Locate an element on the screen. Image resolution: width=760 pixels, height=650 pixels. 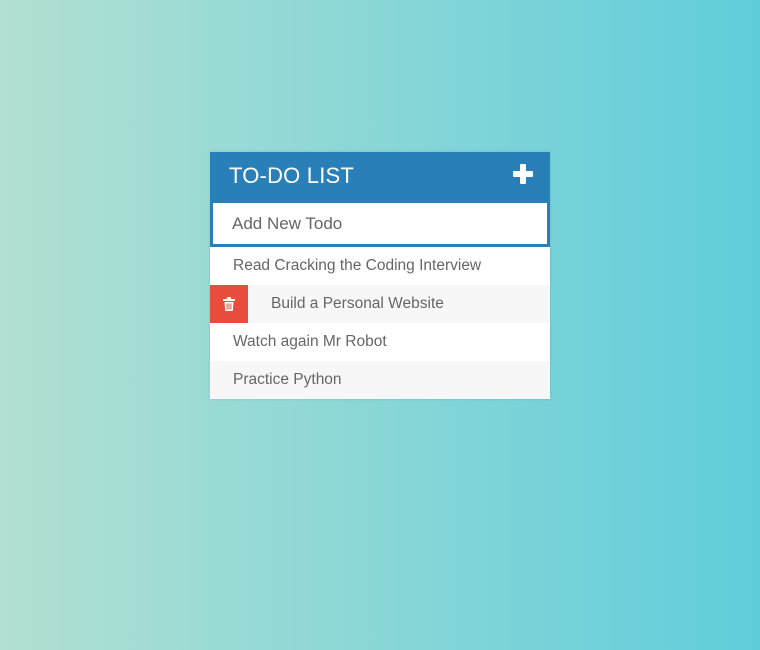
todo-header: TO-DO LIST is located at coordinates (380, 176).